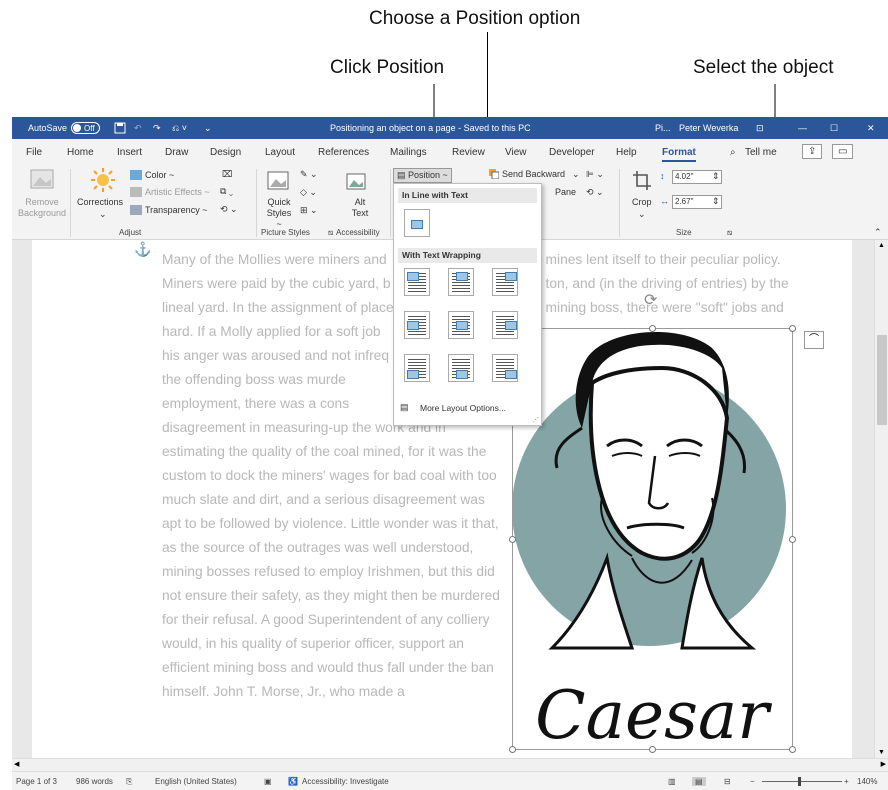 The width and height of the screenshot is (888, 790). I want to click on alt-text-button: Alt Text, so click(360, 208).